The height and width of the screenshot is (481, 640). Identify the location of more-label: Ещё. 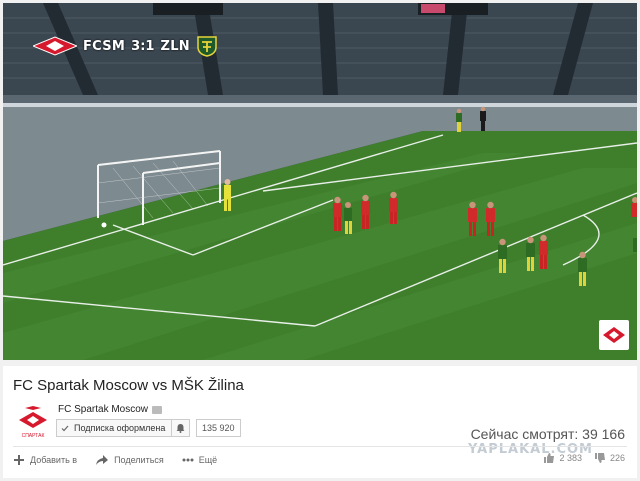
(208, 460).